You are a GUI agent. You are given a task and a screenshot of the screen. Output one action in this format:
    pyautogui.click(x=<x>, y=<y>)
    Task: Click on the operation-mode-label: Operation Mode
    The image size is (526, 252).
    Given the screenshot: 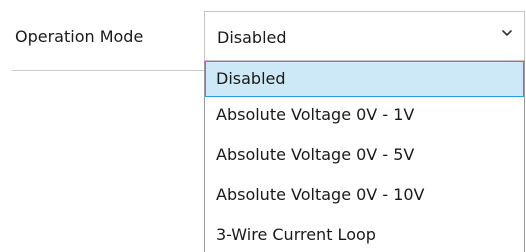 What is the action you would take?
    pyautogui.click(x=79, y=36)
    